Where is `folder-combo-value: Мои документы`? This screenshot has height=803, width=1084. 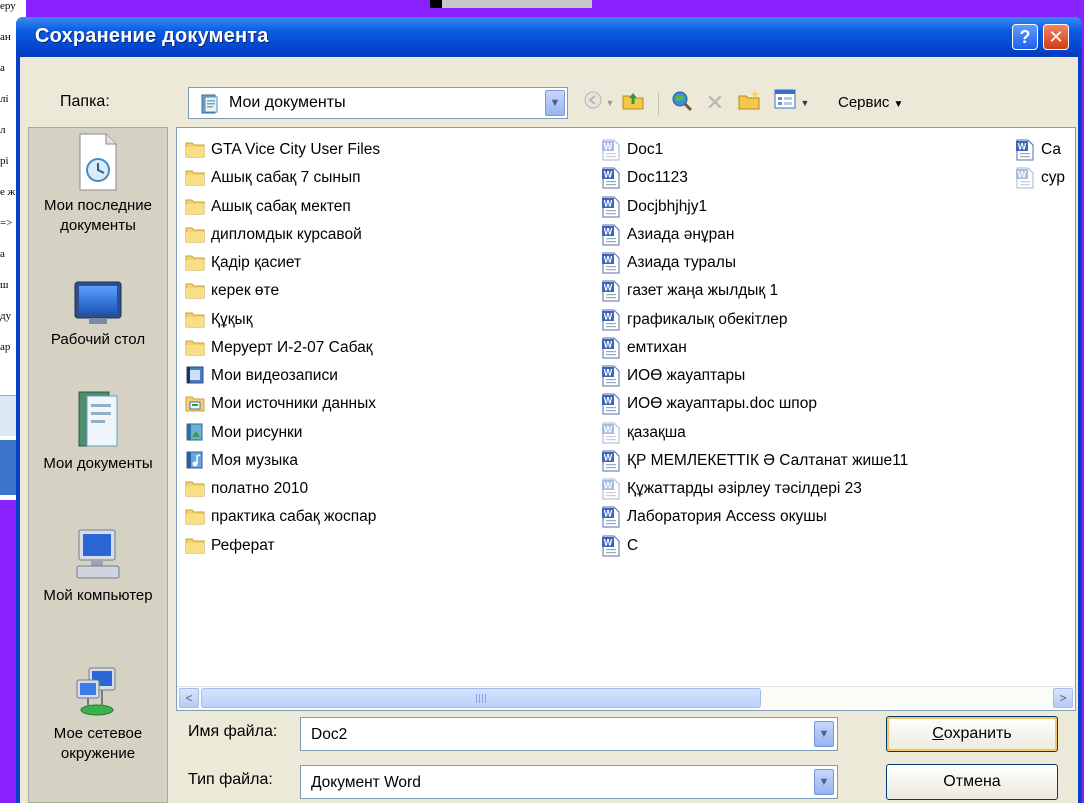
folder-combo-value: Мои документы is located at coordinates (287, 102).